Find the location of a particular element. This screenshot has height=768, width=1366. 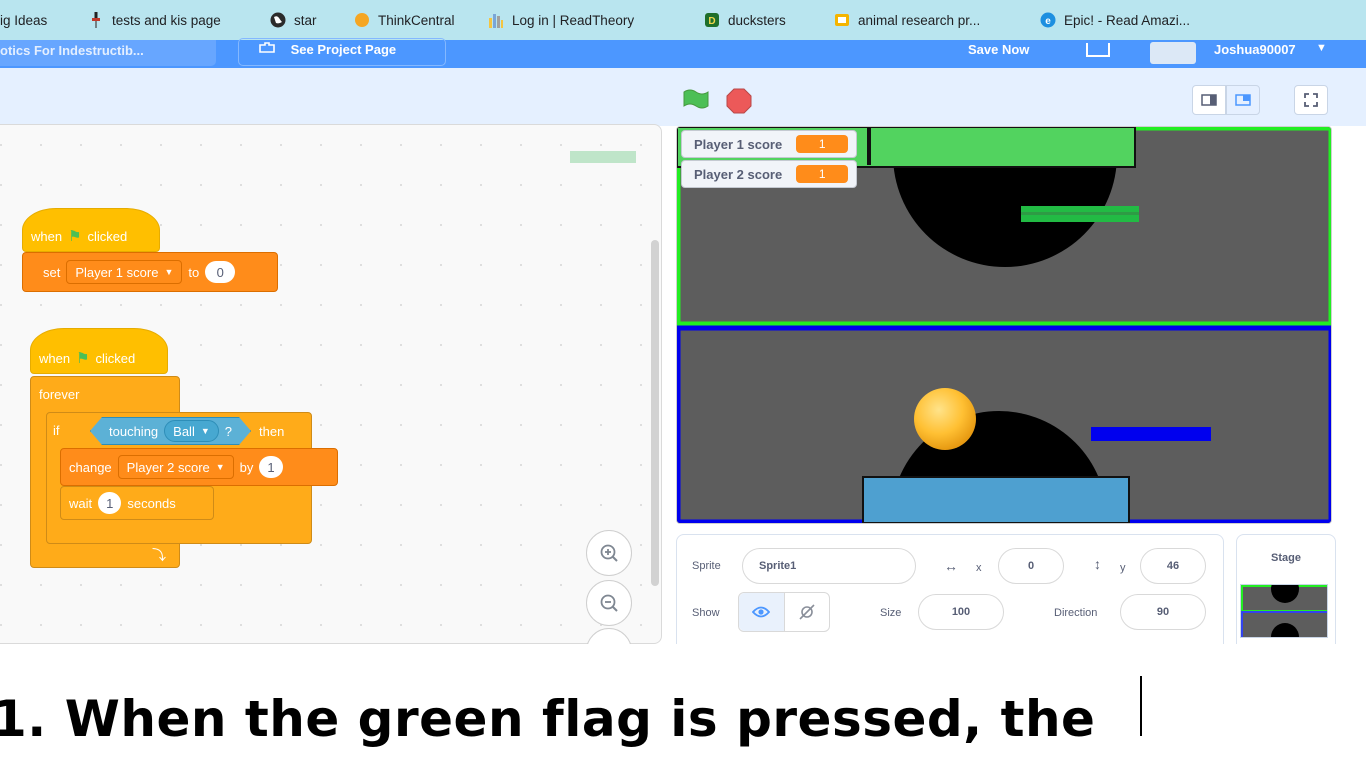

bookmark-star: star is located at coordinates (293, 20).